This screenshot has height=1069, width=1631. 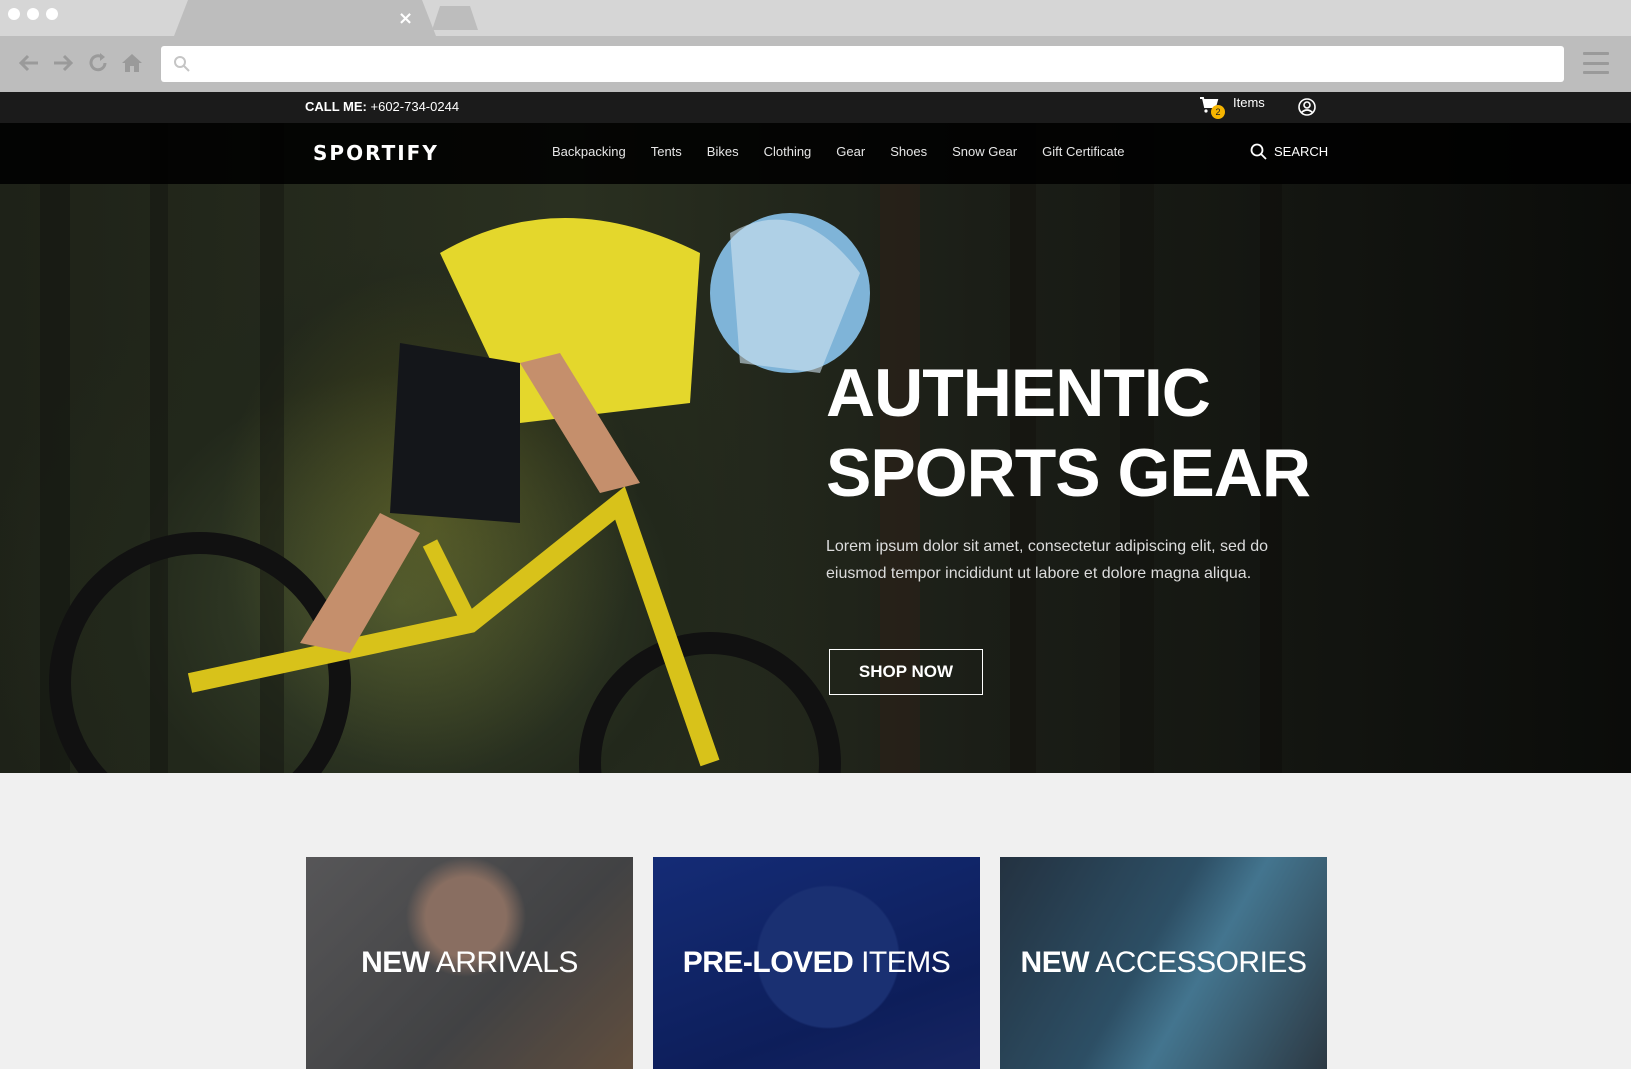 I want to click on nav-item-gear: Gear, so click(x=850, y=151).